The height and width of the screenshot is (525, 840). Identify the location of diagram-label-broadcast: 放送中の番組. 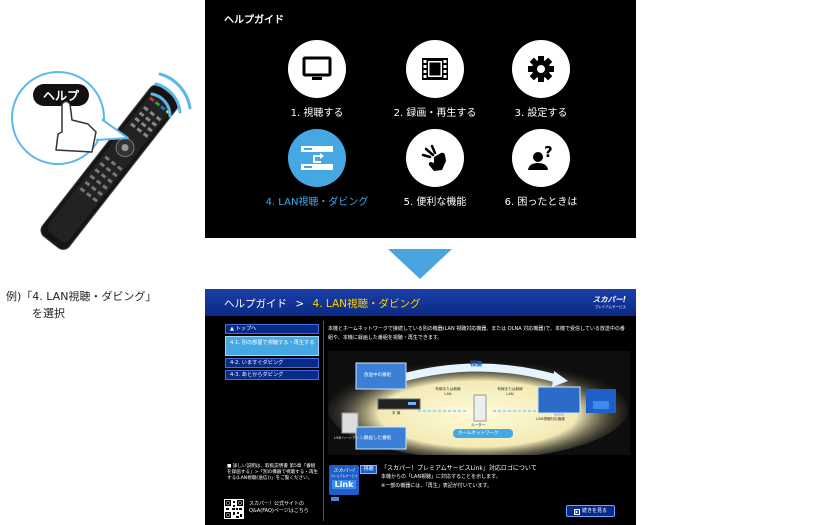
(377, 375).